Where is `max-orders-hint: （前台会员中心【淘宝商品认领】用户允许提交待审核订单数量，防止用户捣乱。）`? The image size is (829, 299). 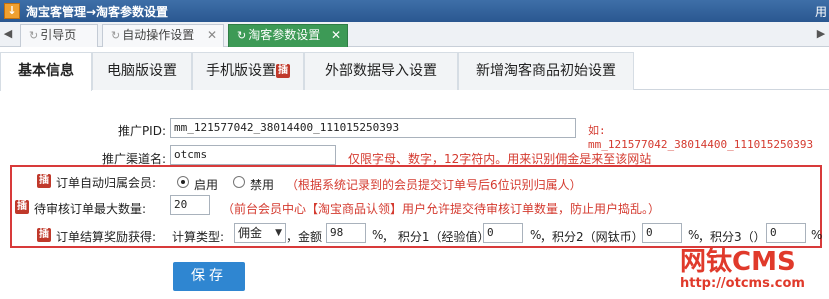 max-orders-hint: （前台会员中心【淘宝商品认领】用户允许提交待审核订单数量，防止用户捣乱。） is located at coordinates (441, 209).